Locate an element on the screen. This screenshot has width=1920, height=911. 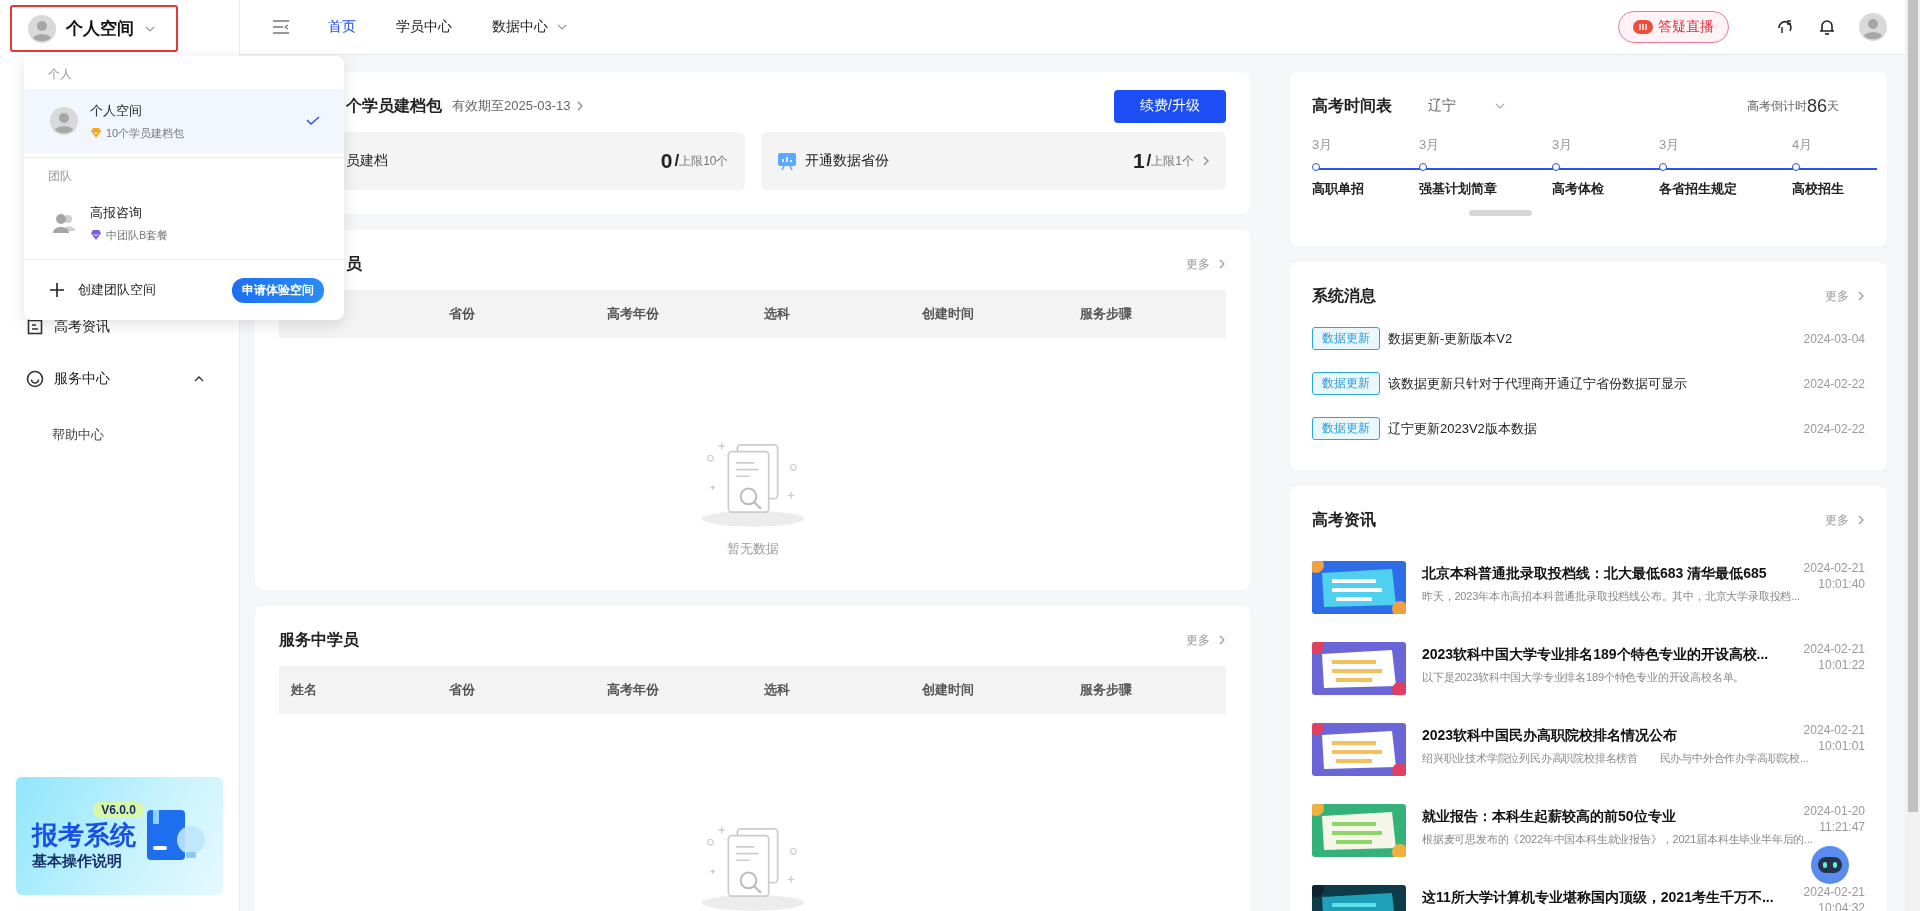
news-title: 就业报告：本科生起薪较高的前50位专业 is located at coordinates (1609, 817).